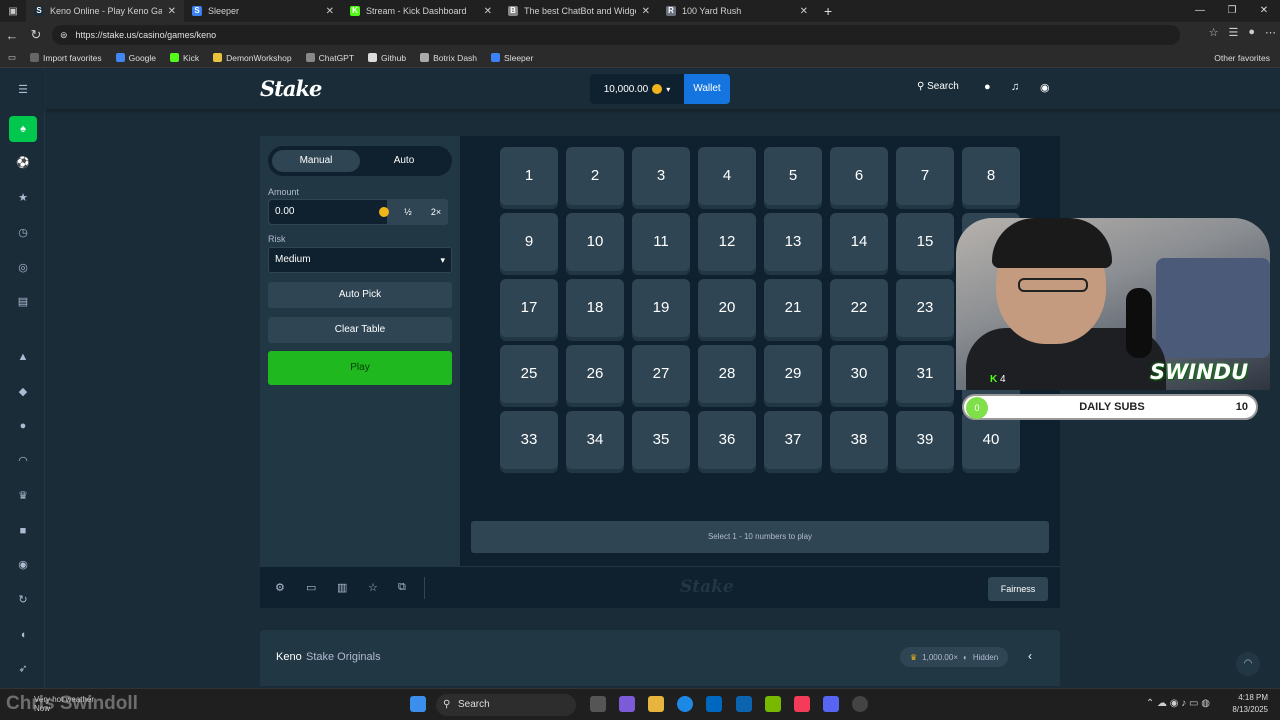  I want to click on tab-actions-icon: ▣, so click(13, 11).